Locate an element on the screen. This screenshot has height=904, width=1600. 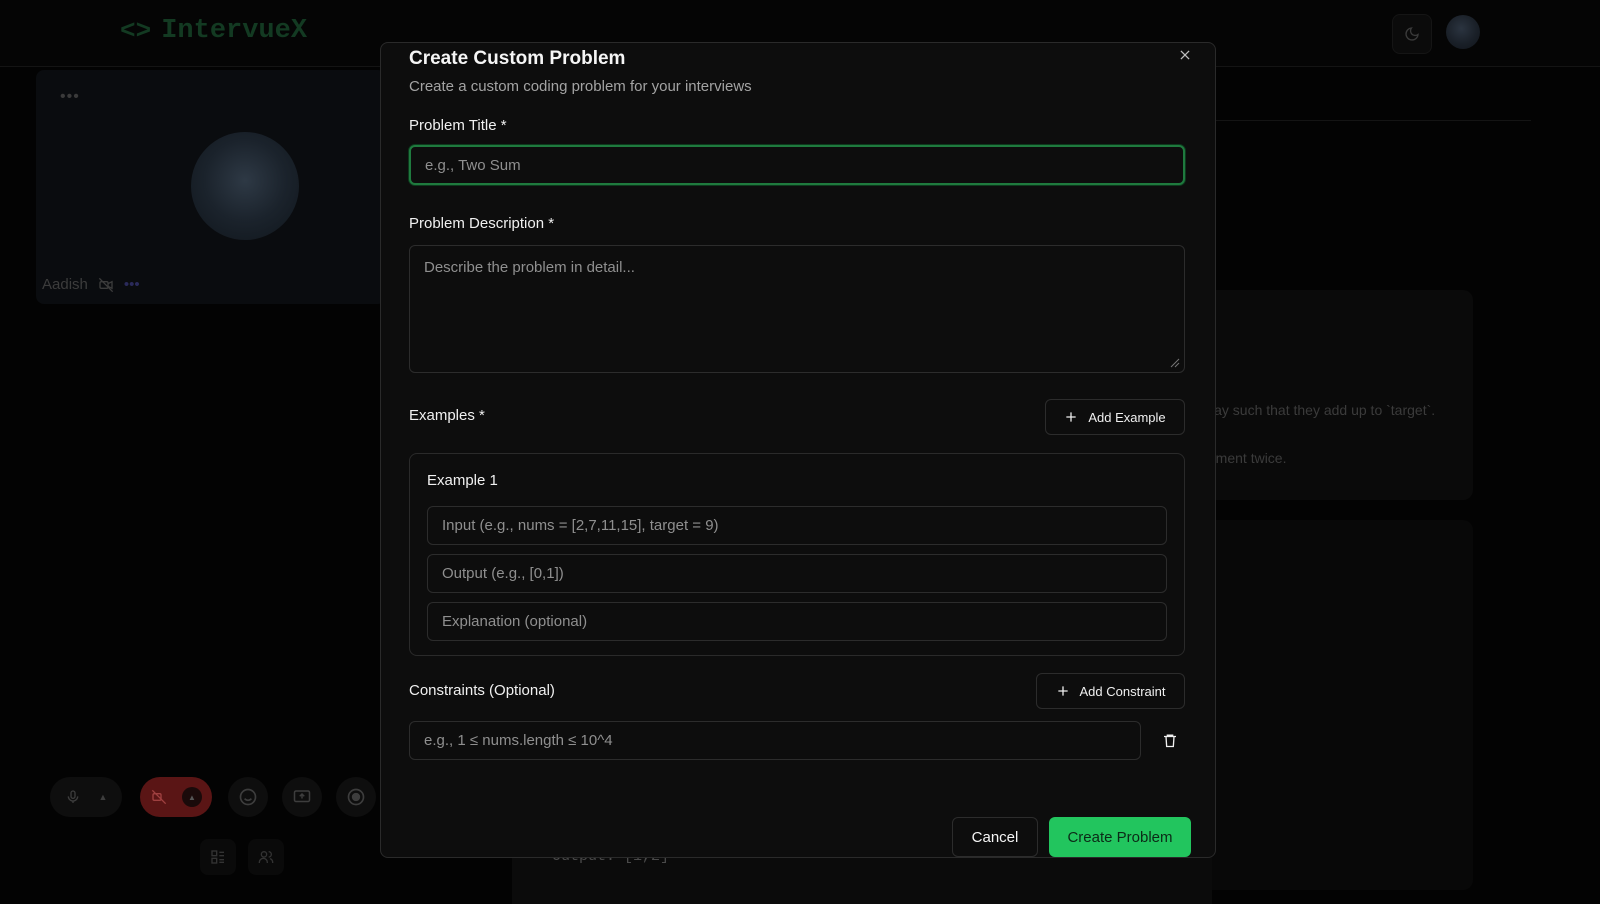
dialog-title: Create Custom Problem is located at coordinates (517, 58).